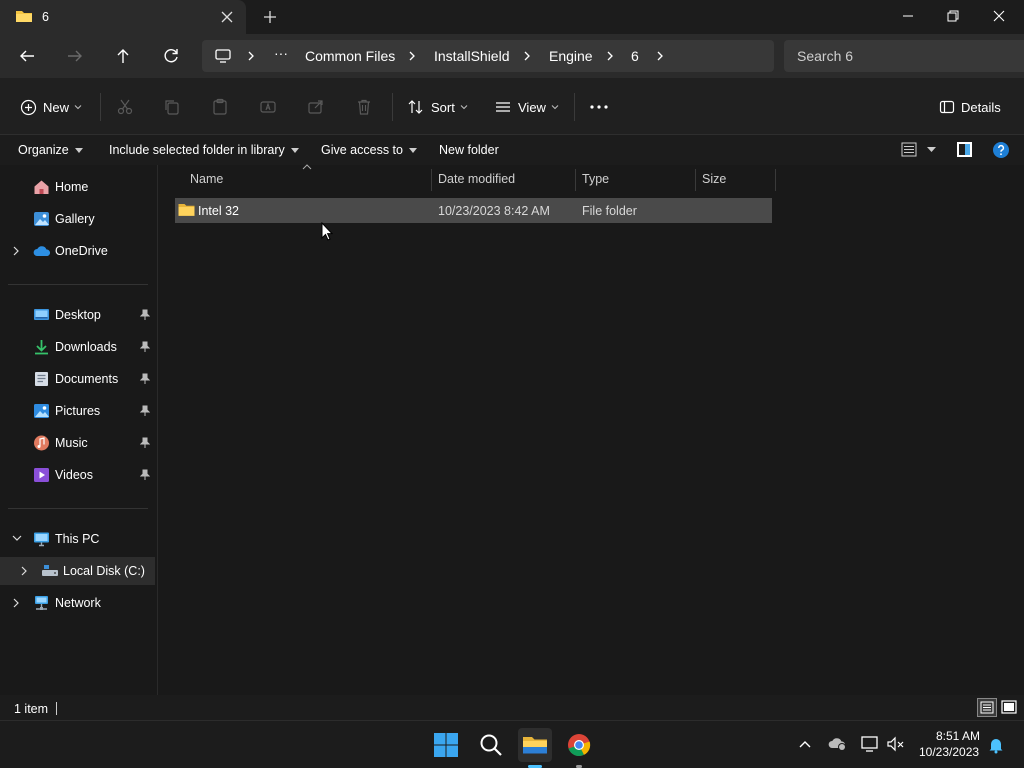 The image size is (1024, 768). Describe the element at coordinates (77, 379) in the screenshot. I see `sidebar-item-documents: Documents` at that location.